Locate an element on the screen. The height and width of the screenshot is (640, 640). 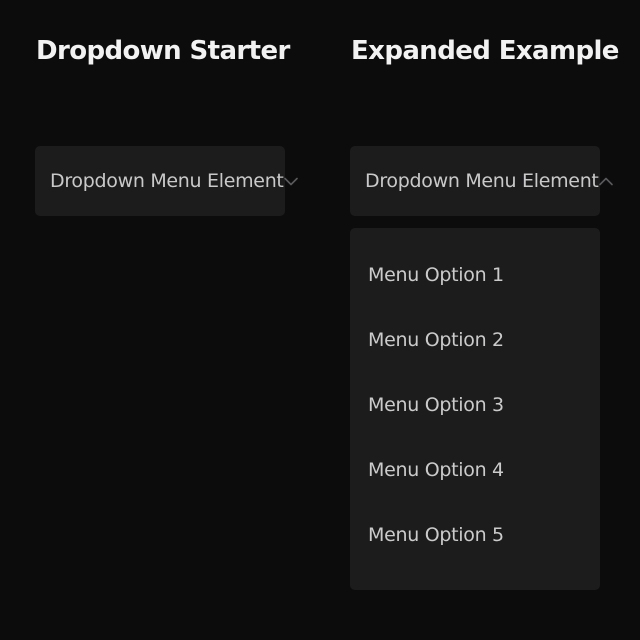
menu-option-3: Menu Option 3 is located at coordinates (475, 404).